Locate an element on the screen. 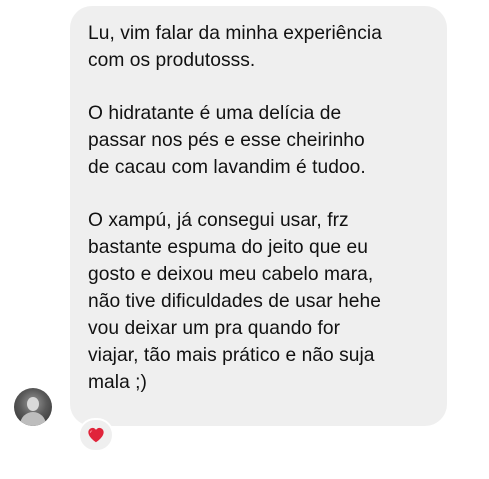 The height and width of the screenshot is (479, 489). avatar-face is located at coordinates (33, 404).